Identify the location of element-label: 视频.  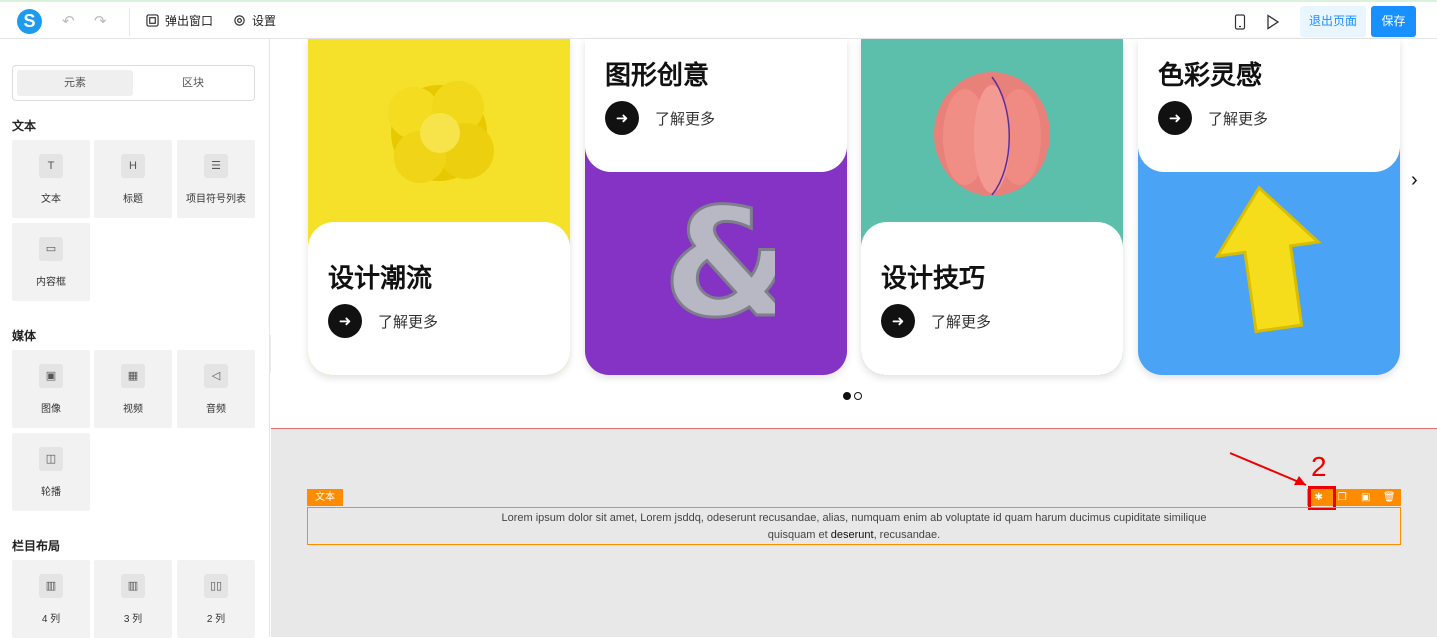
(133, 409).